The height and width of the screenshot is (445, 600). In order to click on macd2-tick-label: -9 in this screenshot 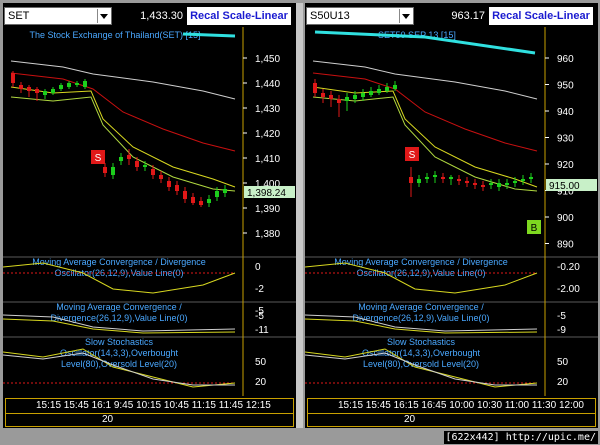, I will do `click(561, 330)`.